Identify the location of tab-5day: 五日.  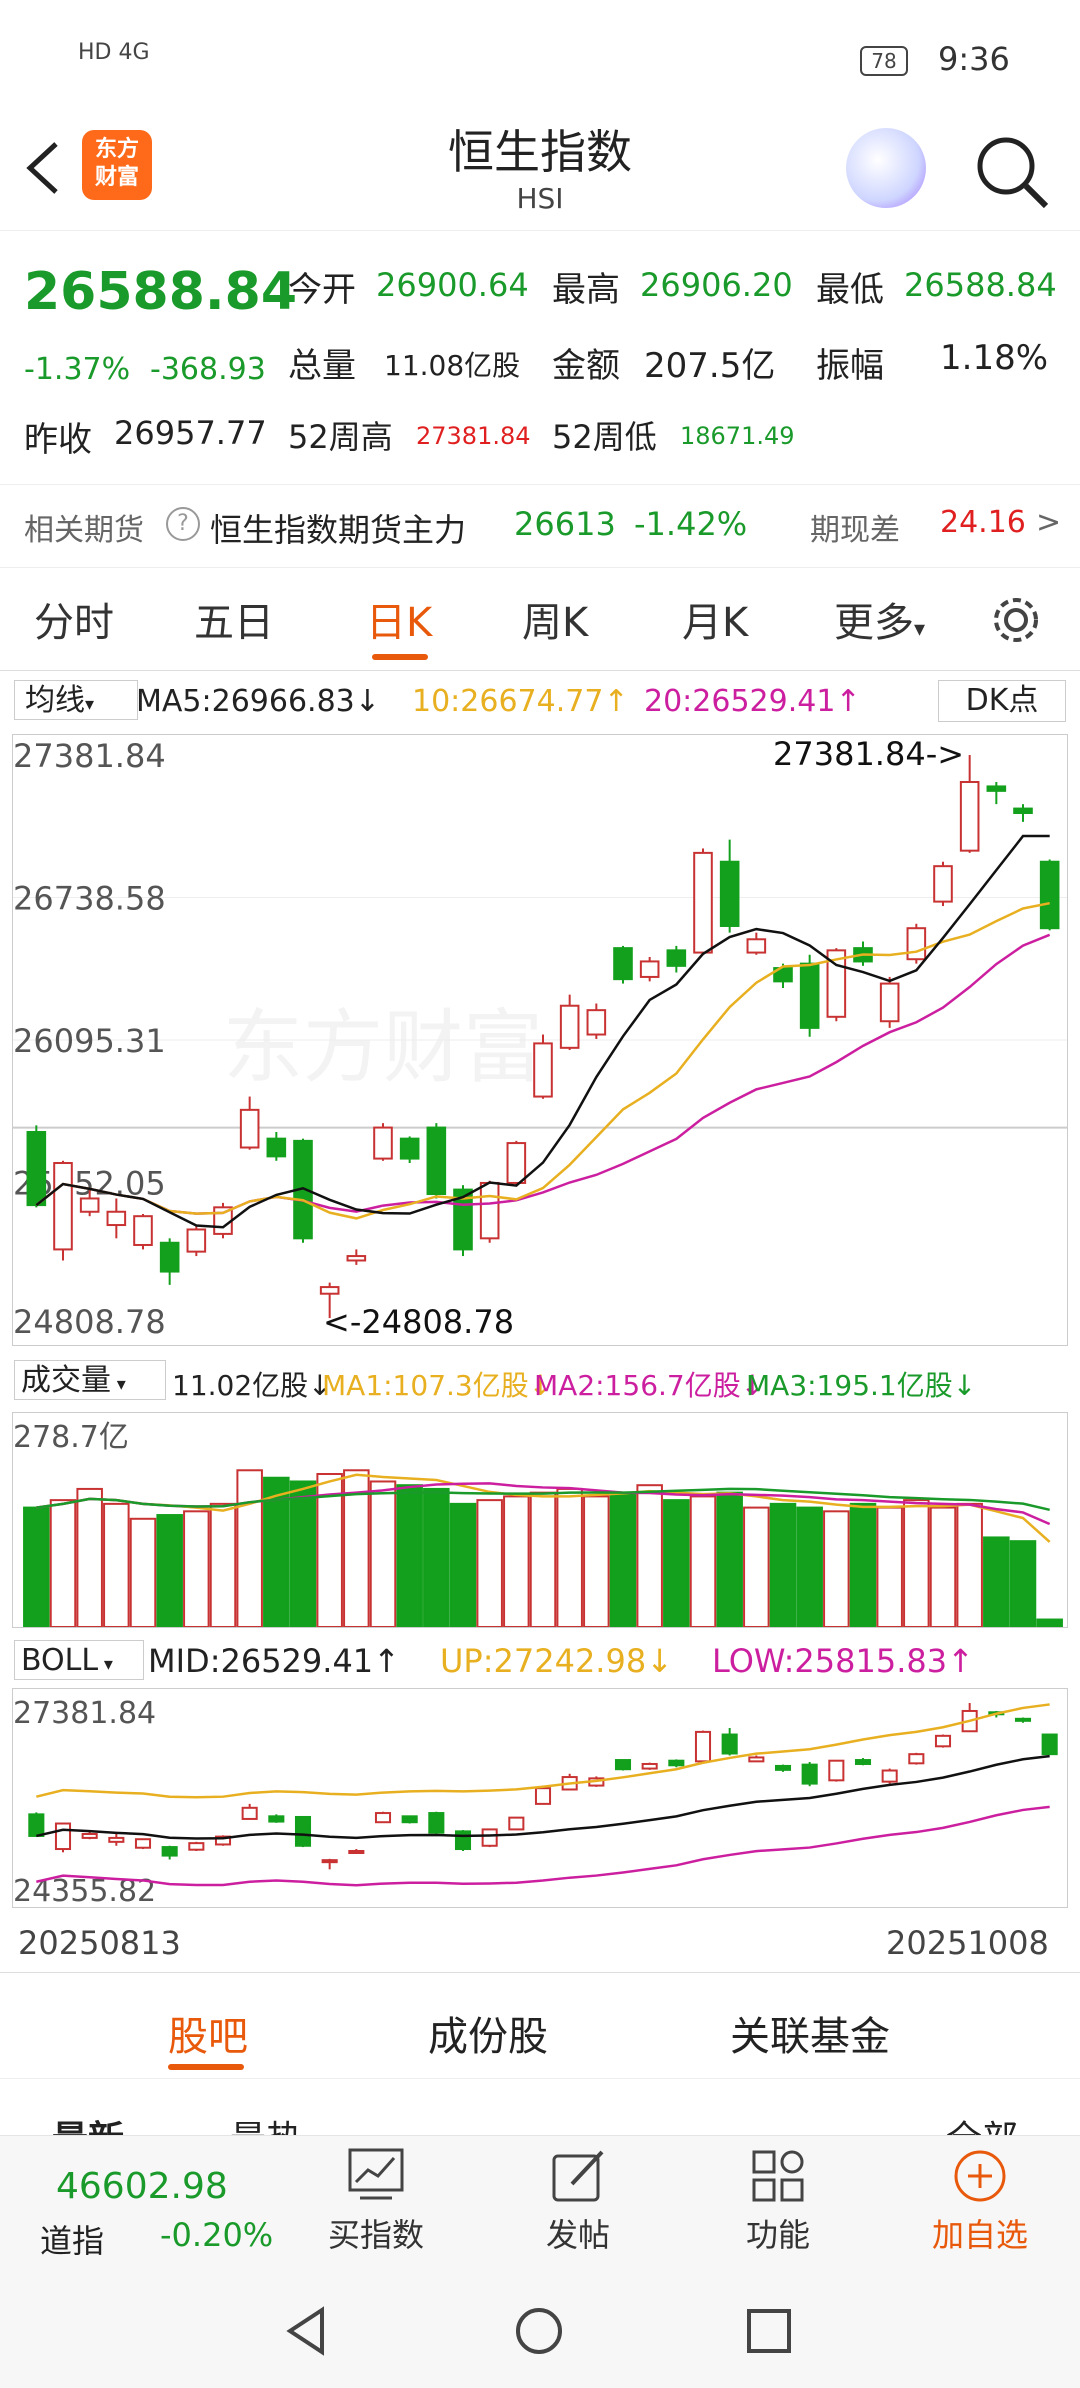
(234, 619).